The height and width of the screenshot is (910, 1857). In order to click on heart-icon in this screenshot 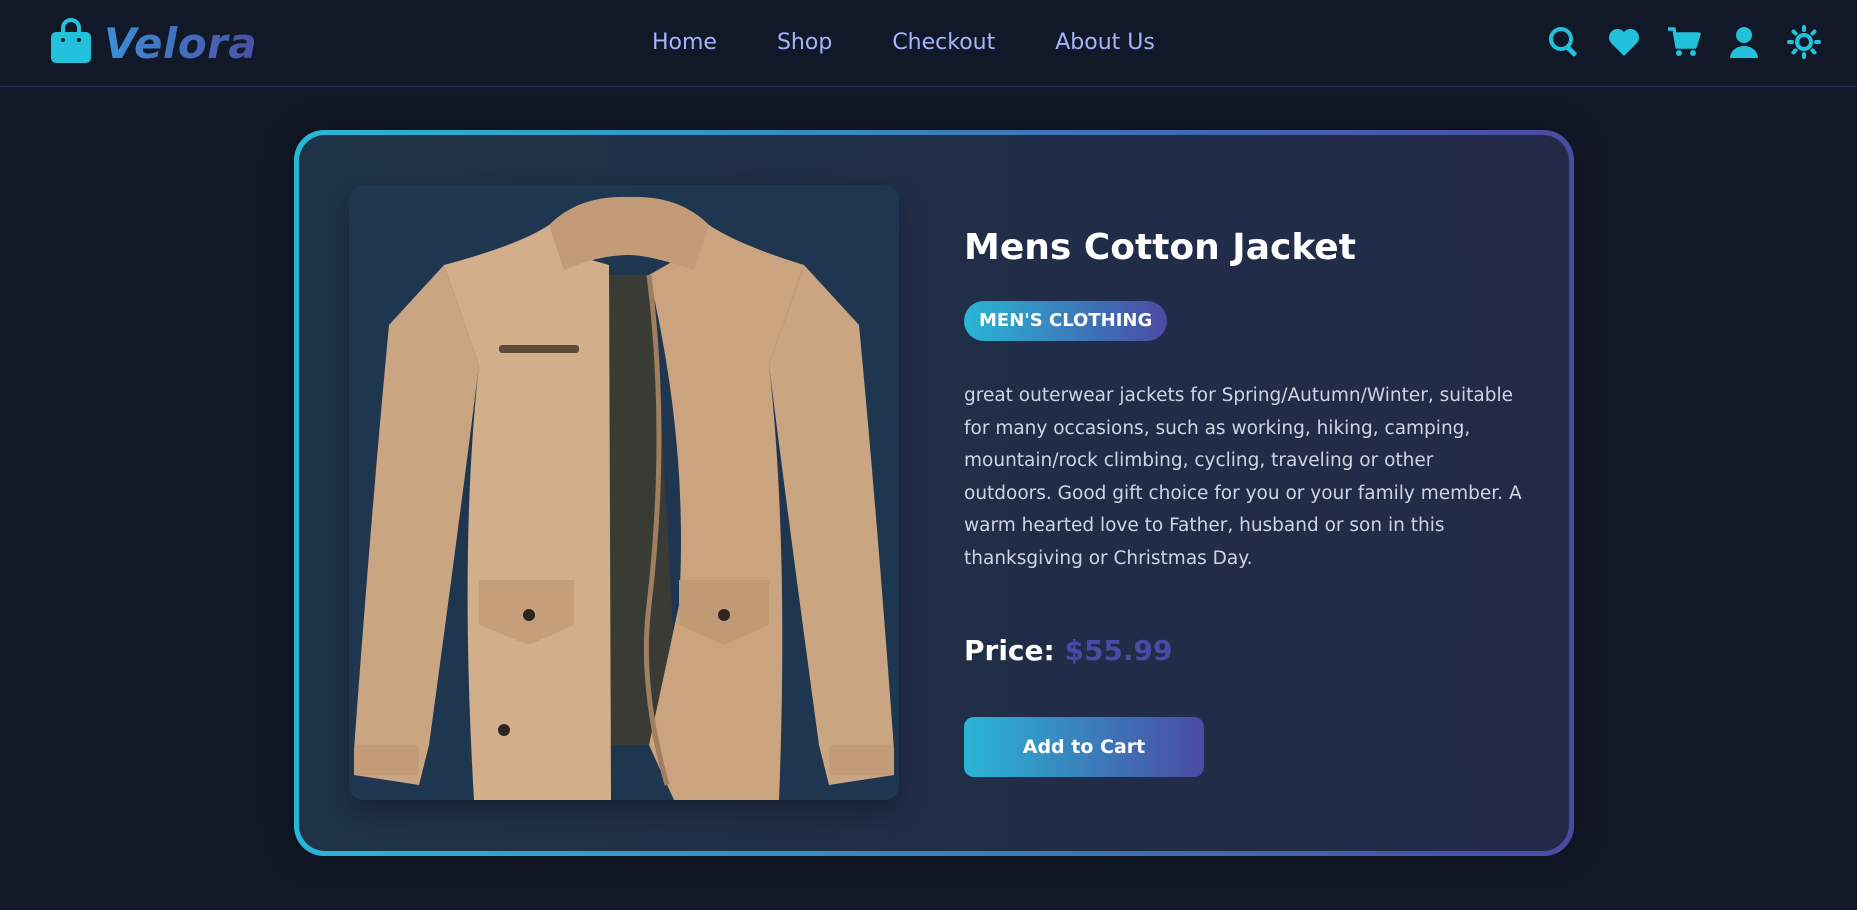, I will do `click(1624, 42)`.